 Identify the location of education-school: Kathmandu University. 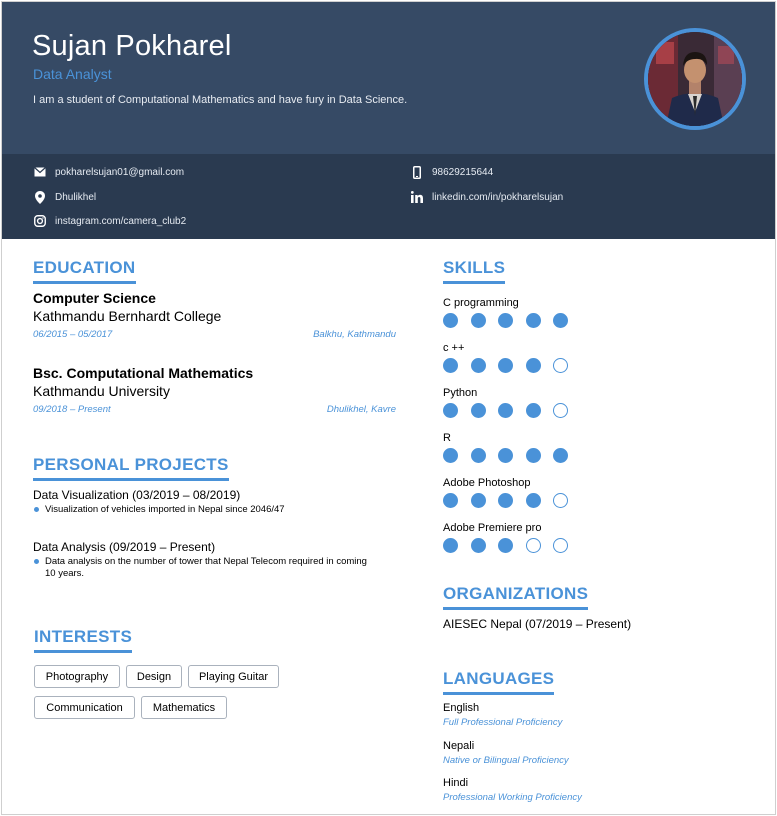
(101, 391).